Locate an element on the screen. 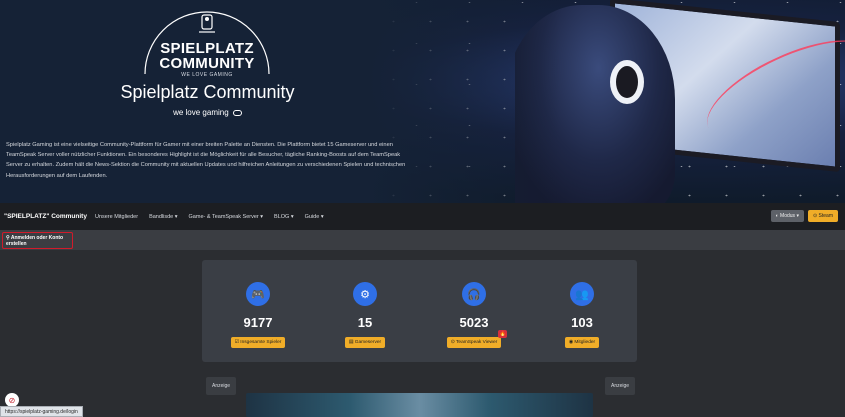 The width and height of the screenshot is (845, 417). floating-lock-icon: ⊘ is located at coordinates (12, 400).